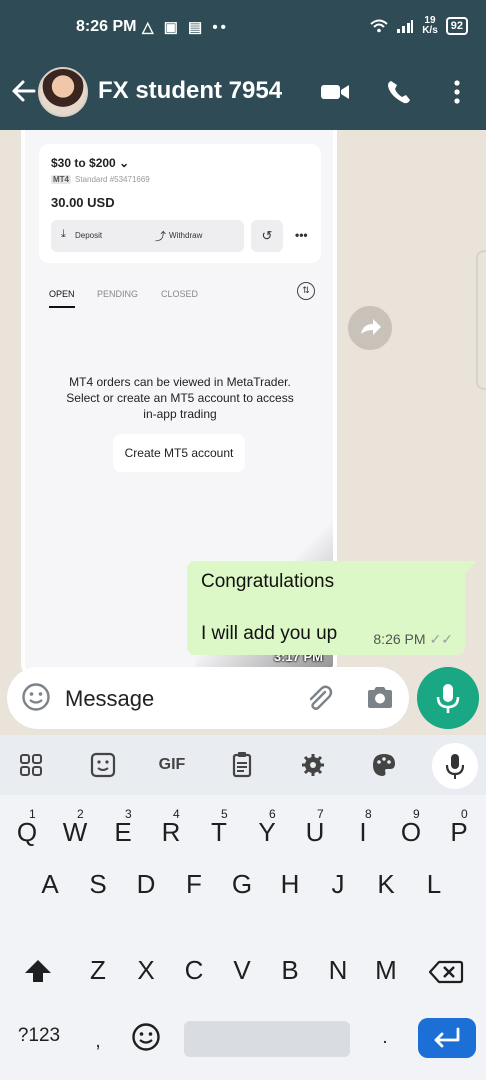  What do you see at coordinates (385, 1038) in the screenshot?
I see `period-key: .` at bounding box center [385, 1038].